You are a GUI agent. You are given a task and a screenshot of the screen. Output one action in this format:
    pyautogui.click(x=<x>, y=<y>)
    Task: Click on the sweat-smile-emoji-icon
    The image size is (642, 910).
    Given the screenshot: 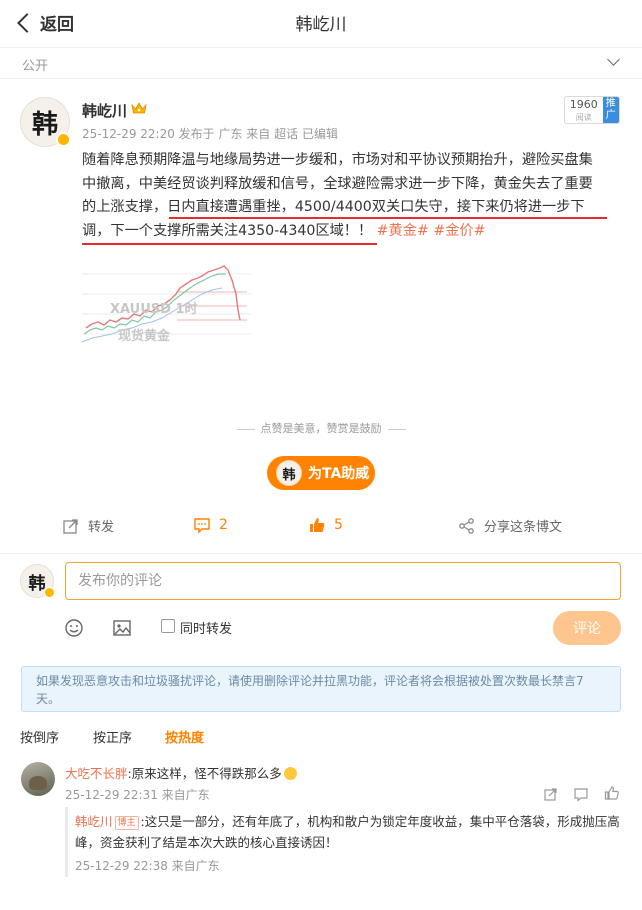 What is the action you would take?
    pyautogui.click(x=290, y=773)
    